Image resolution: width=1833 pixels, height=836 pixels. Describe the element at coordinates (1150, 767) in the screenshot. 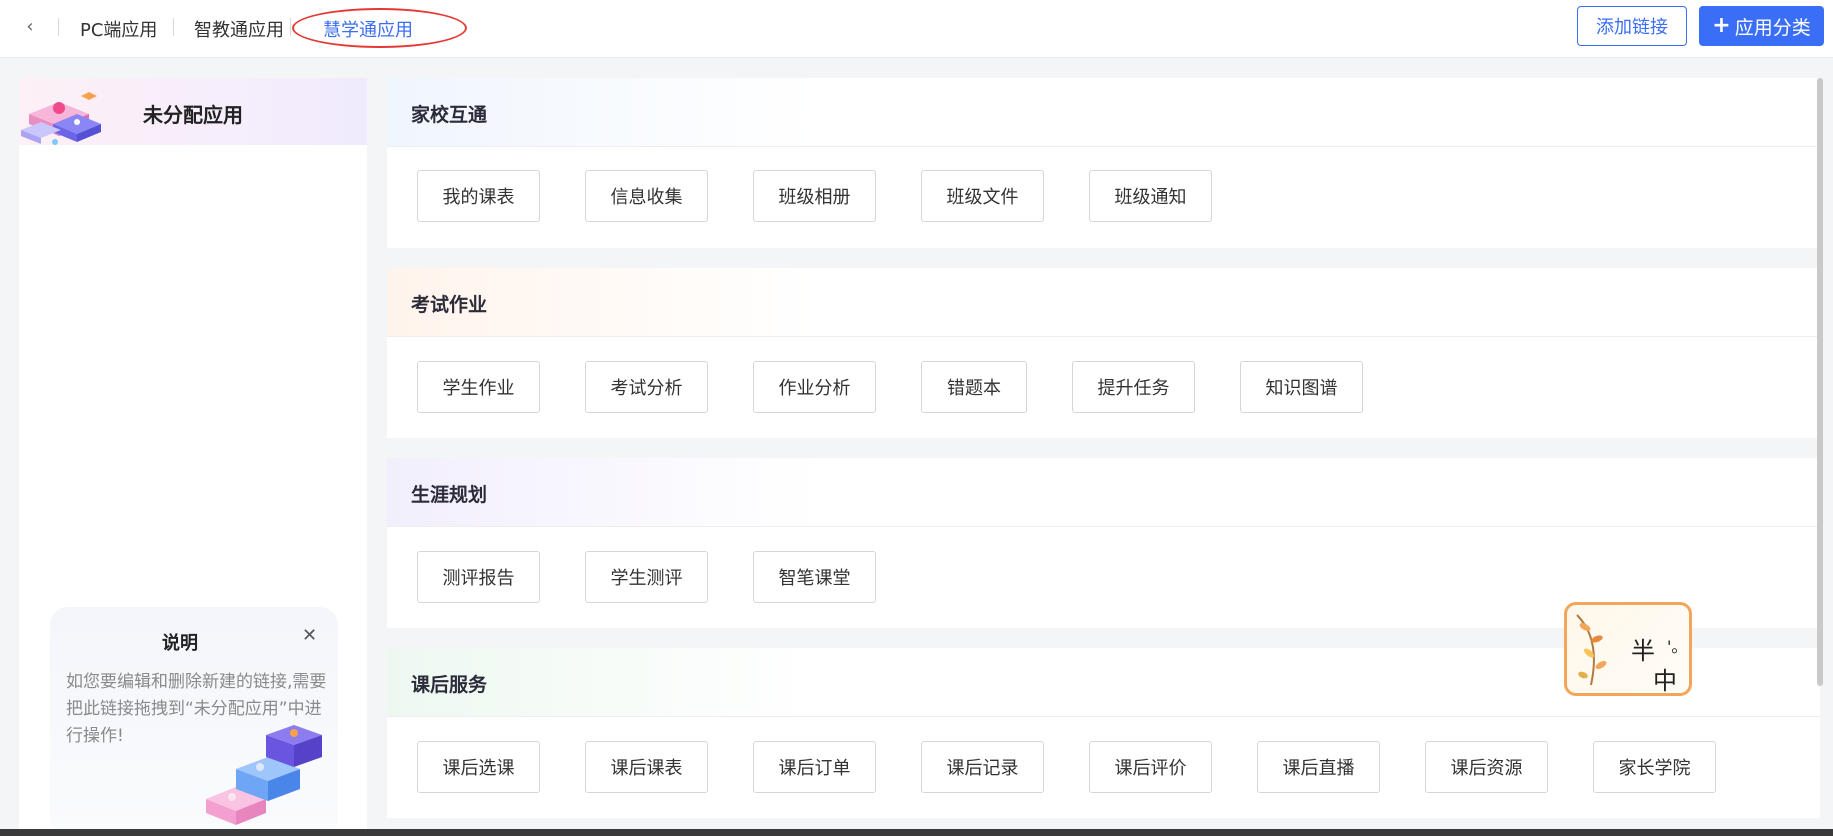

I see `app-button: 课后评价` at that location.